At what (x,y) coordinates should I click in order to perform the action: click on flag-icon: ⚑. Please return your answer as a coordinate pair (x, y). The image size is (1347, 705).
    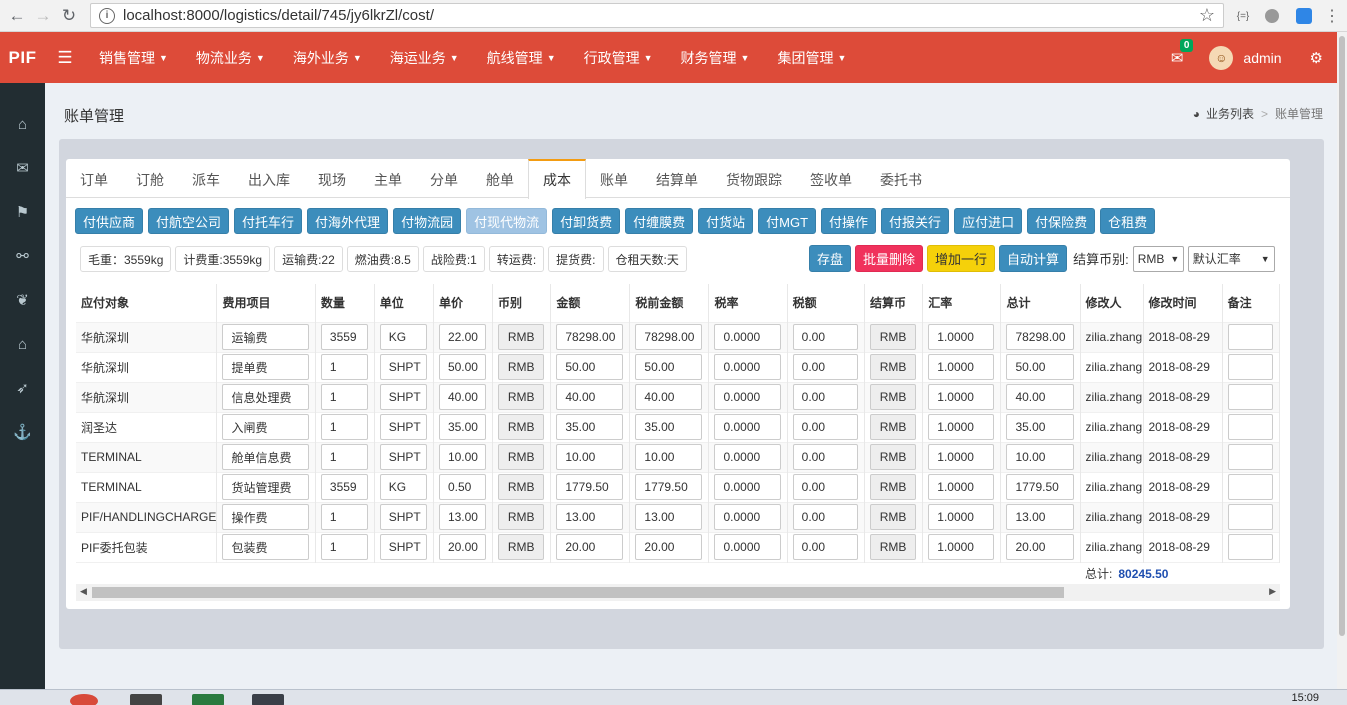
    Looking at the image, I should click on (22, 212).